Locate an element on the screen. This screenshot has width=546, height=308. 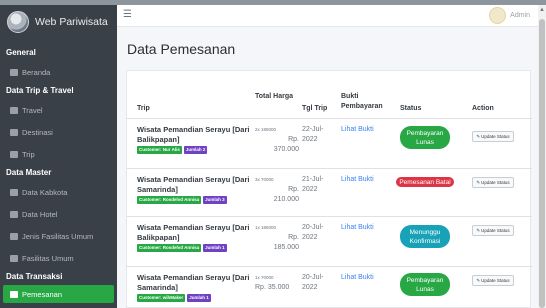
harga-total: 370.000 is located at coordinates (286, 149).